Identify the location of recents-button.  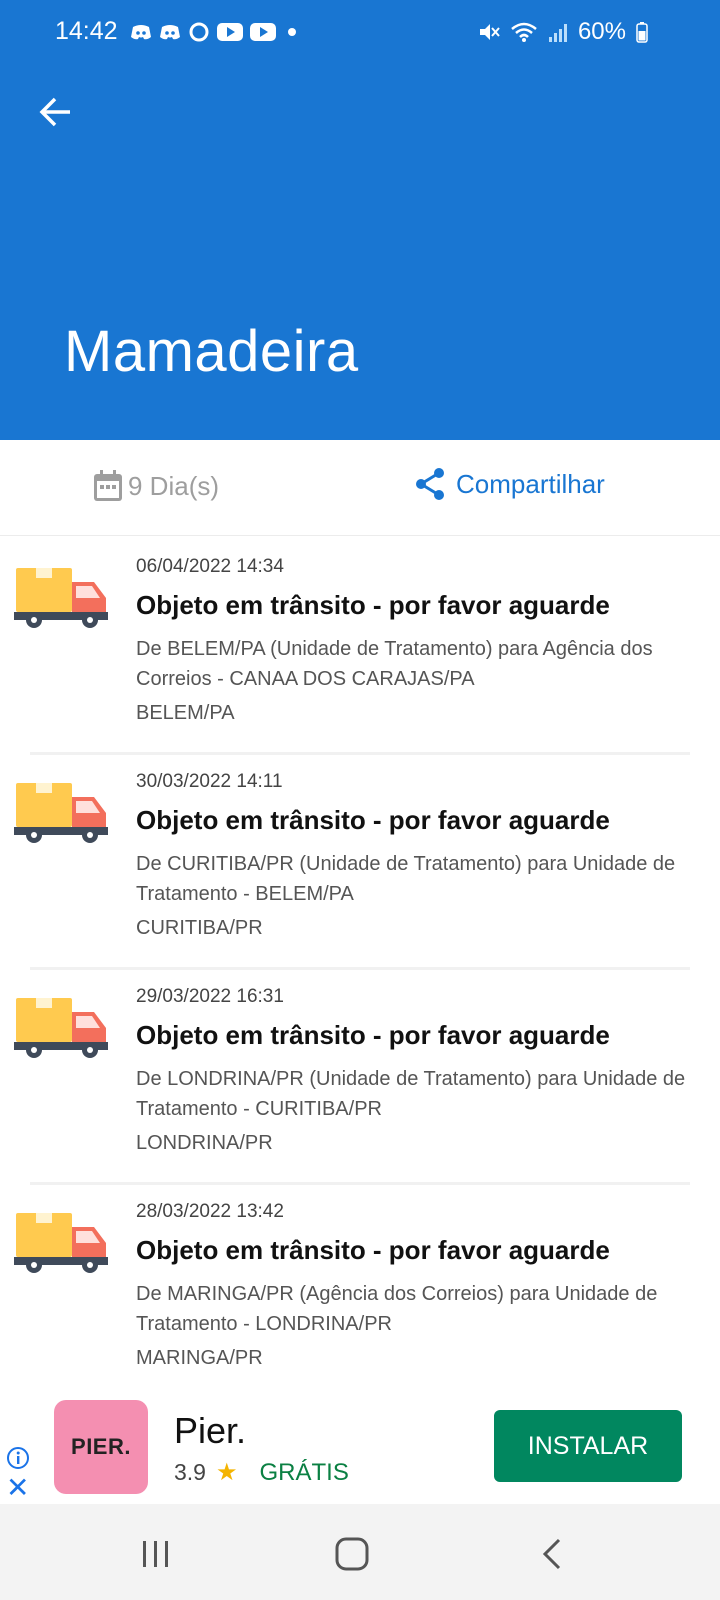
(156, 1554).